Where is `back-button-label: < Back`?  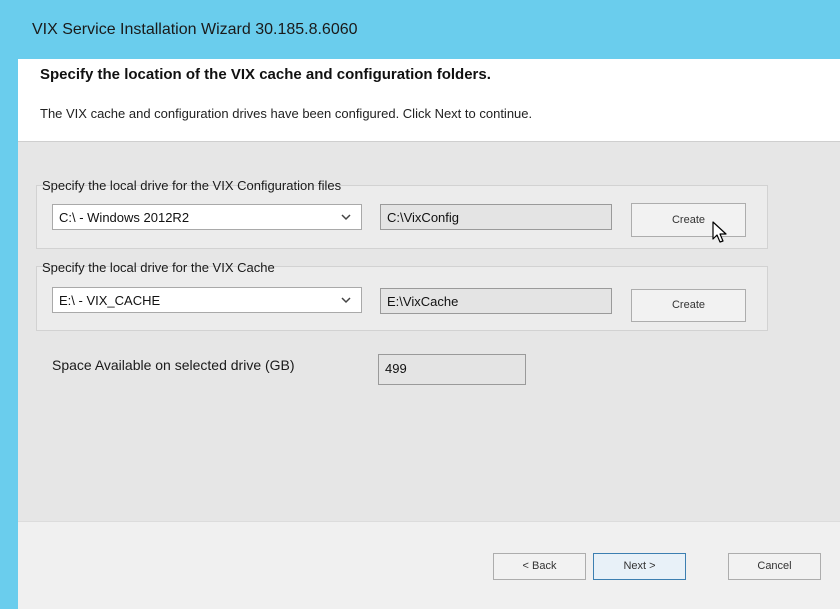 back-button-label: < Back is located at coordinates (539, 566).